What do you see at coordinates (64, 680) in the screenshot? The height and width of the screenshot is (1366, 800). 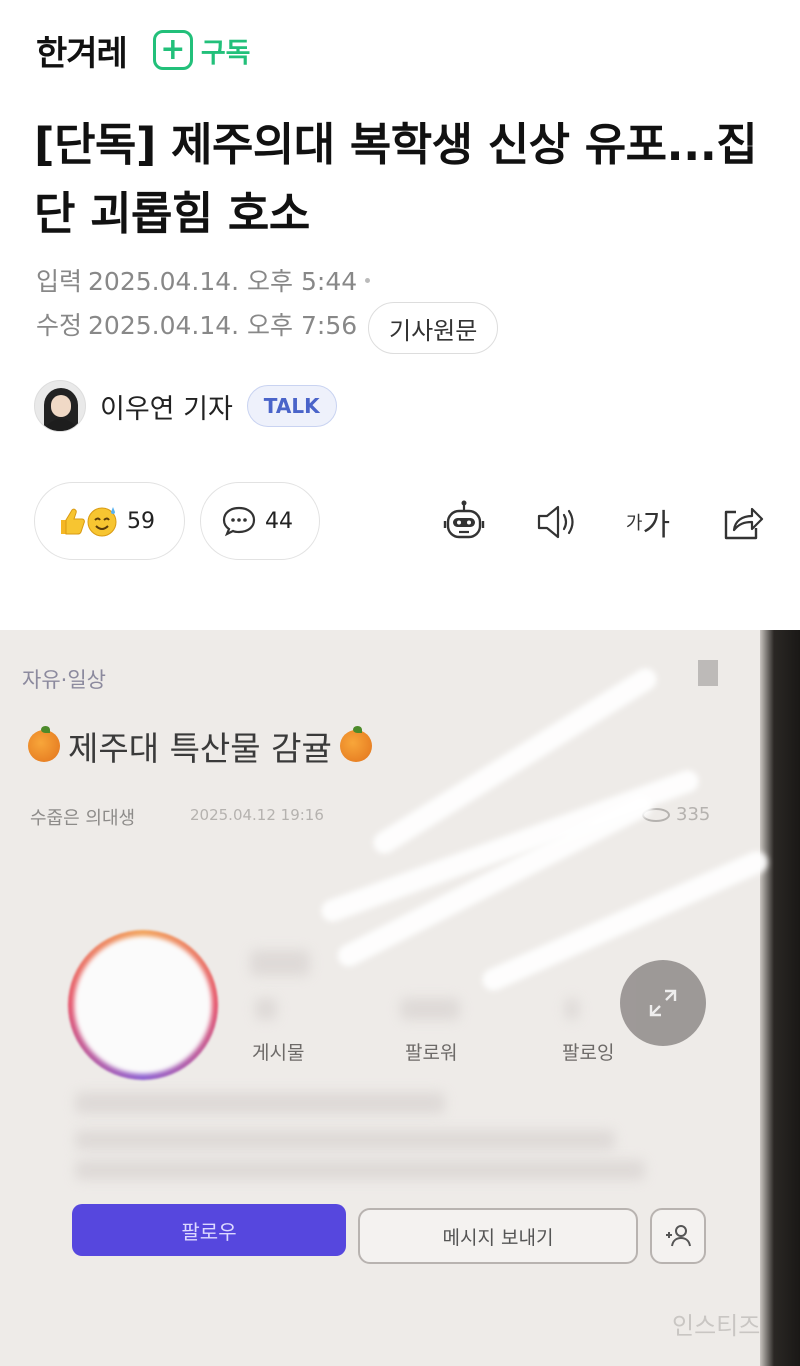 I see `post-category: 자유·일상` at bounding box center [64, 680].